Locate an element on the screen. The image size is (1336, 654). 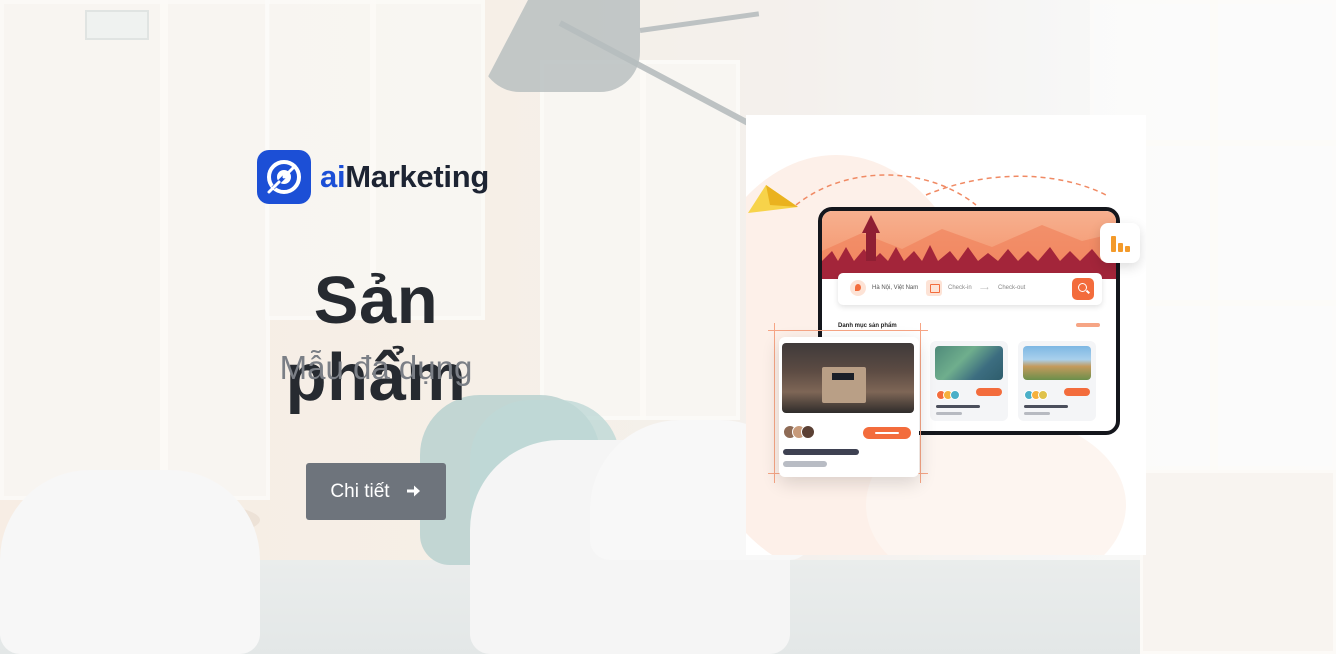
section-title: Danh mục sản phẩm is located at coordinates (867, 326).